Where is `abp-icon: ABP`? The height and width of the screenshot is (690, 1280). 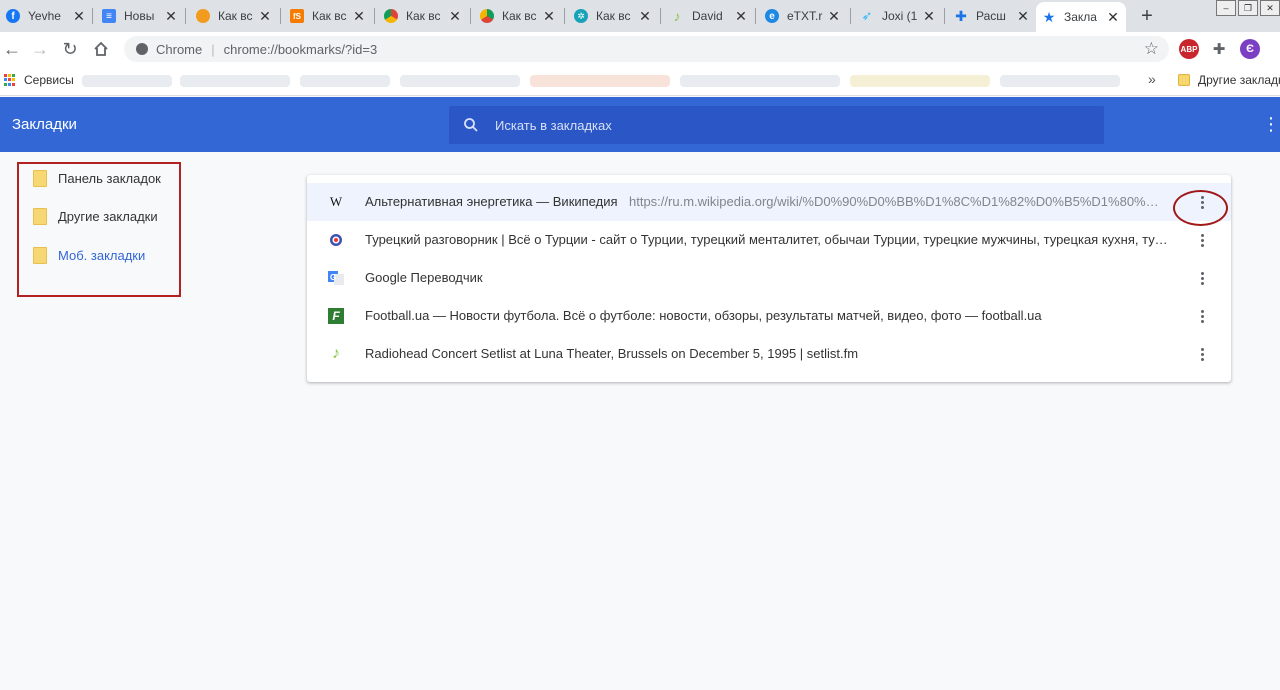 abp-icon: ABP is located at coordinates (1189, 49).